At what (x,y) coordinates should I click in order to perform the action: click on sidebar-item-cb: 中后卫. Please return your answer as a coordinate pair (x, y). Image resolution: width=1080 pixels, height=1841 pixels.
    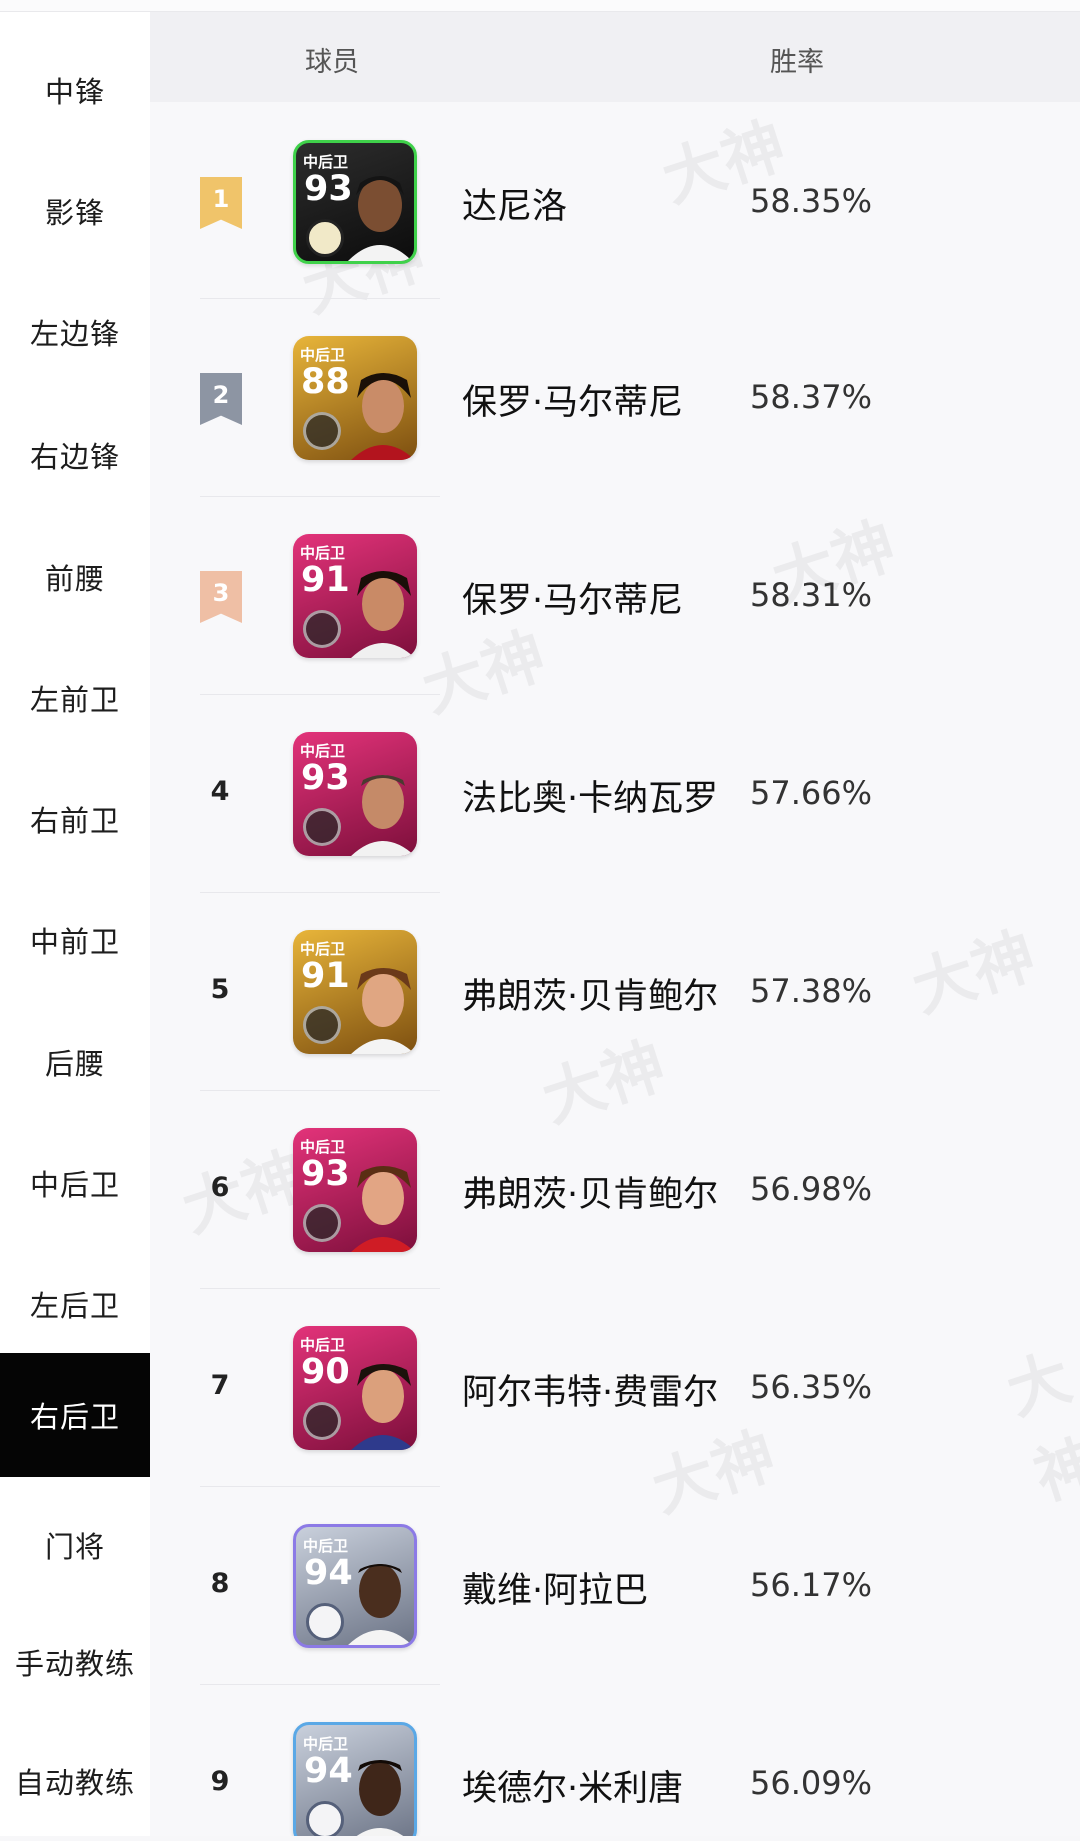
    Looking at the image, I should click on (75, 1182).